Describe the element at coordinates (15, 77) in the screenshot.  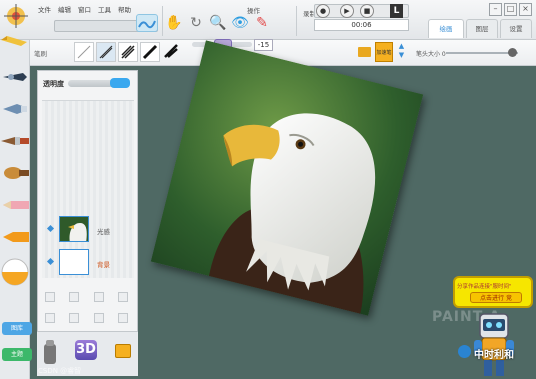
I see `pen-icon` at that location.